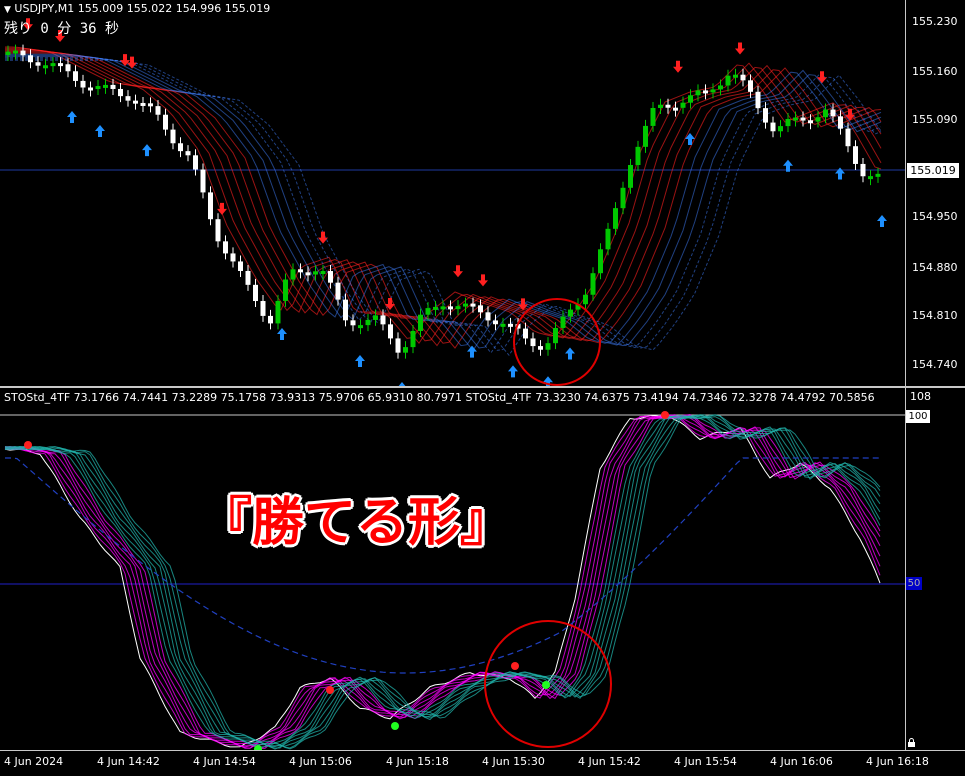  Describe the element at coordinates (935, 71) in the screenshot. I see `price-tick: 155.160` at that location.